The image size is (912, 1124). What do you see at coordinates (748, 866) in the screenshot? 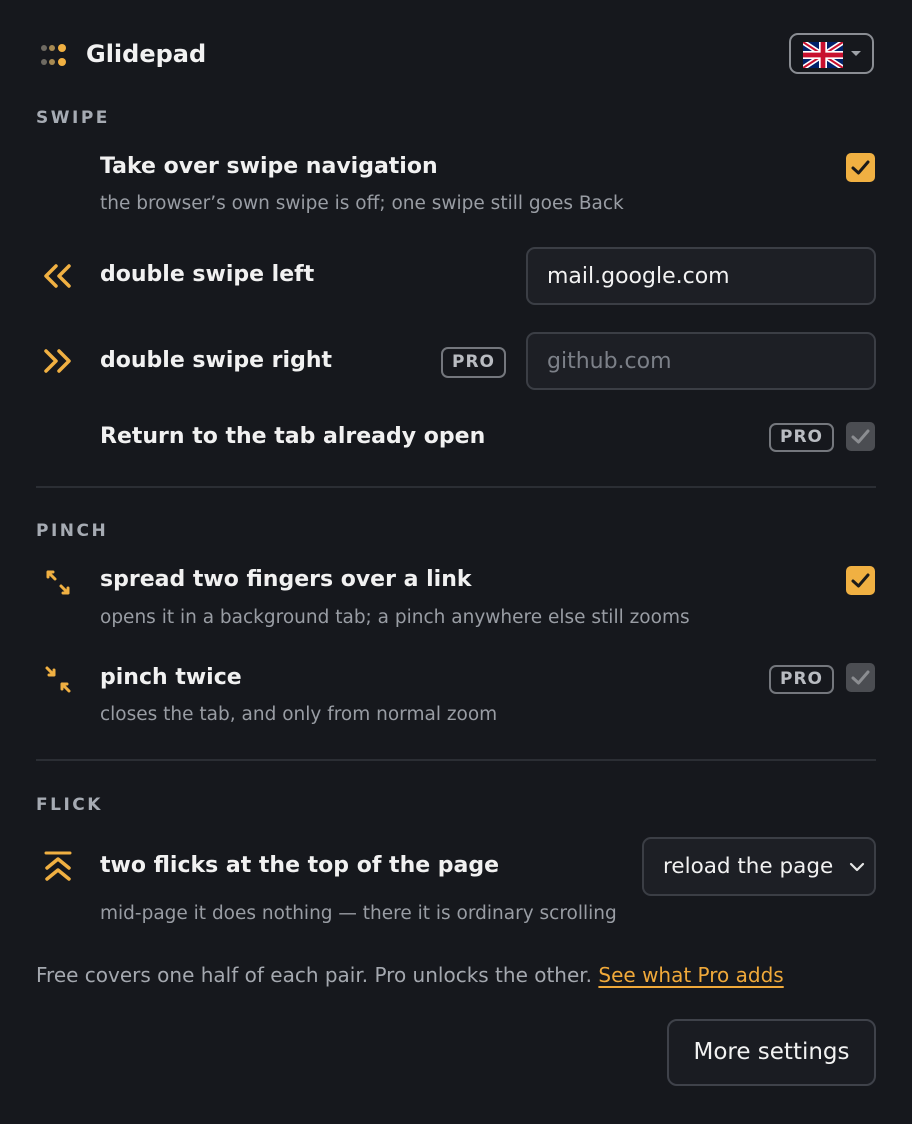
I see `flick-action-select-value: reload the page` at bounding box center [748, 866].